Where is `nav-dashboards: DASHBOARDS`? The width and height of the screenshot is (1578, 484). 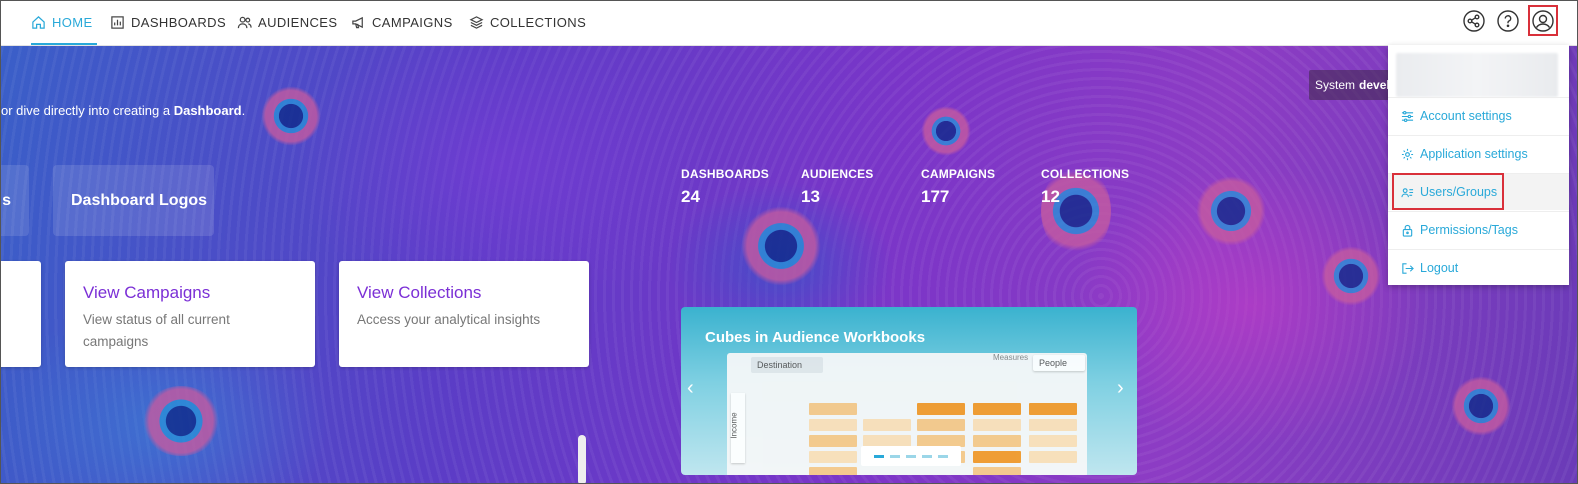 nav-dashboards: DASHBOARDS is located at coordinates (168, 22).